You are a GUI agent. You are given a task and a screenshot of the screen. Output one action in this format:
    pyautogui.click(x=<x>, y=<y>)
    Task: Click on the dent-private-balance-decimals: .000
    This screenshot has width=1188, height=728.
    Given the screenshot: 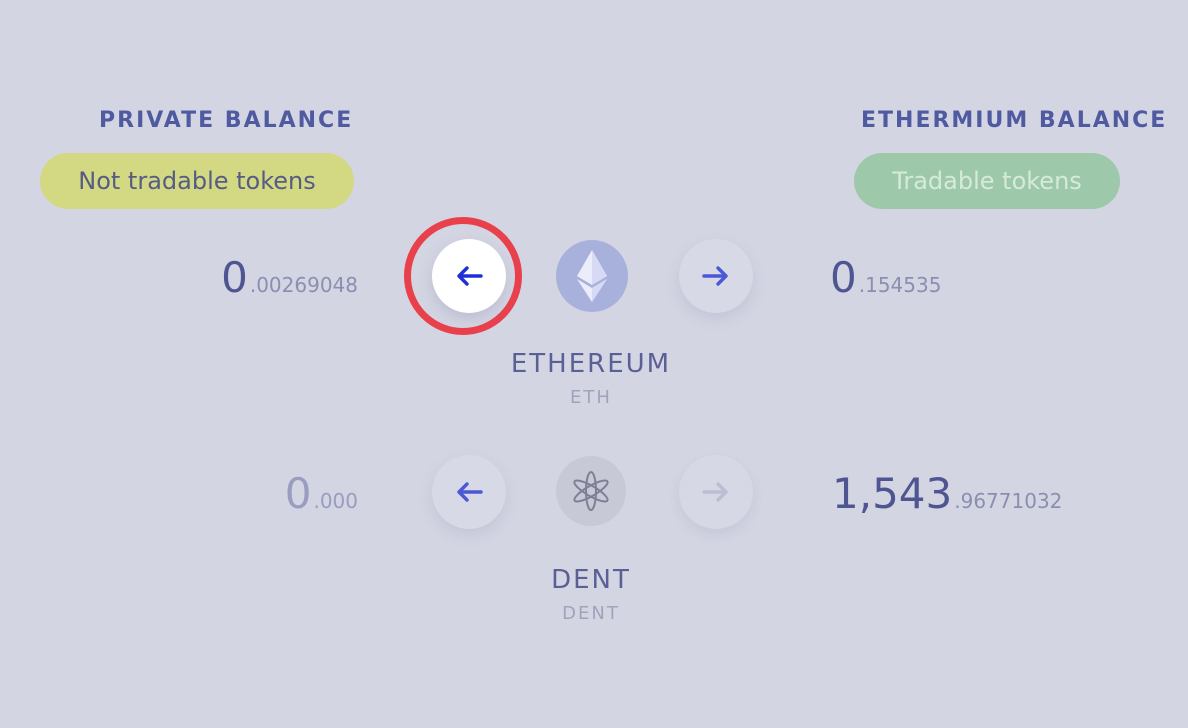 What is the action you would take?
    pyautogui.click(x=335, y=501)
    